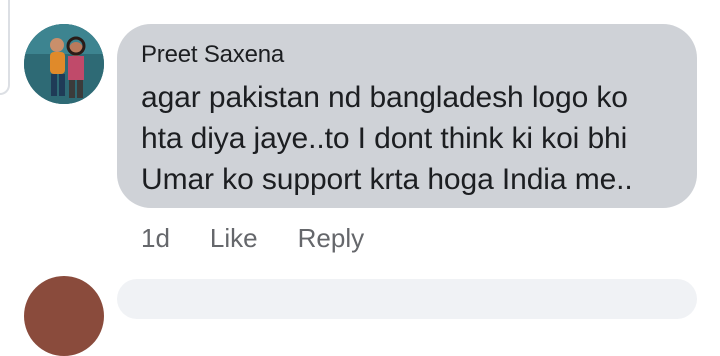 This screenshot has width=720, height=356. Describe the element at coordinates (64, 316) in the screenshot. I see `next-comment-avatar` at that location.